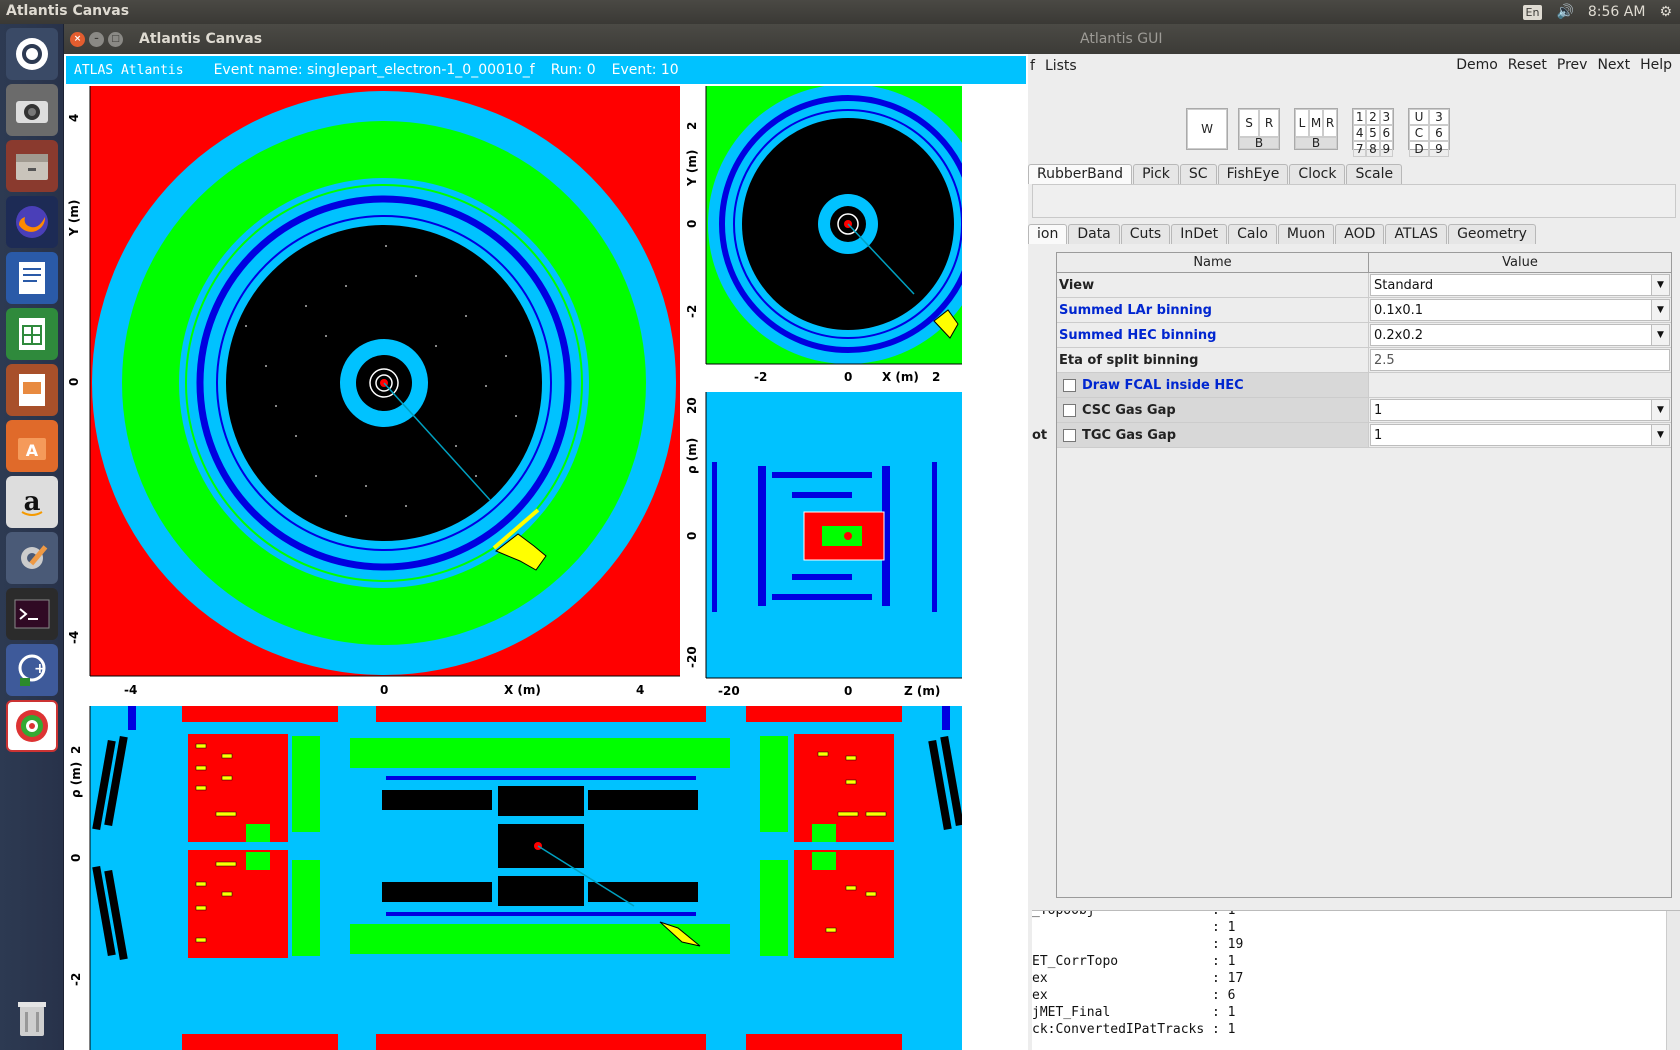 This screenshot has width=1680, height=1050. I want to click on tab-data: Data, so click(1094, 234).